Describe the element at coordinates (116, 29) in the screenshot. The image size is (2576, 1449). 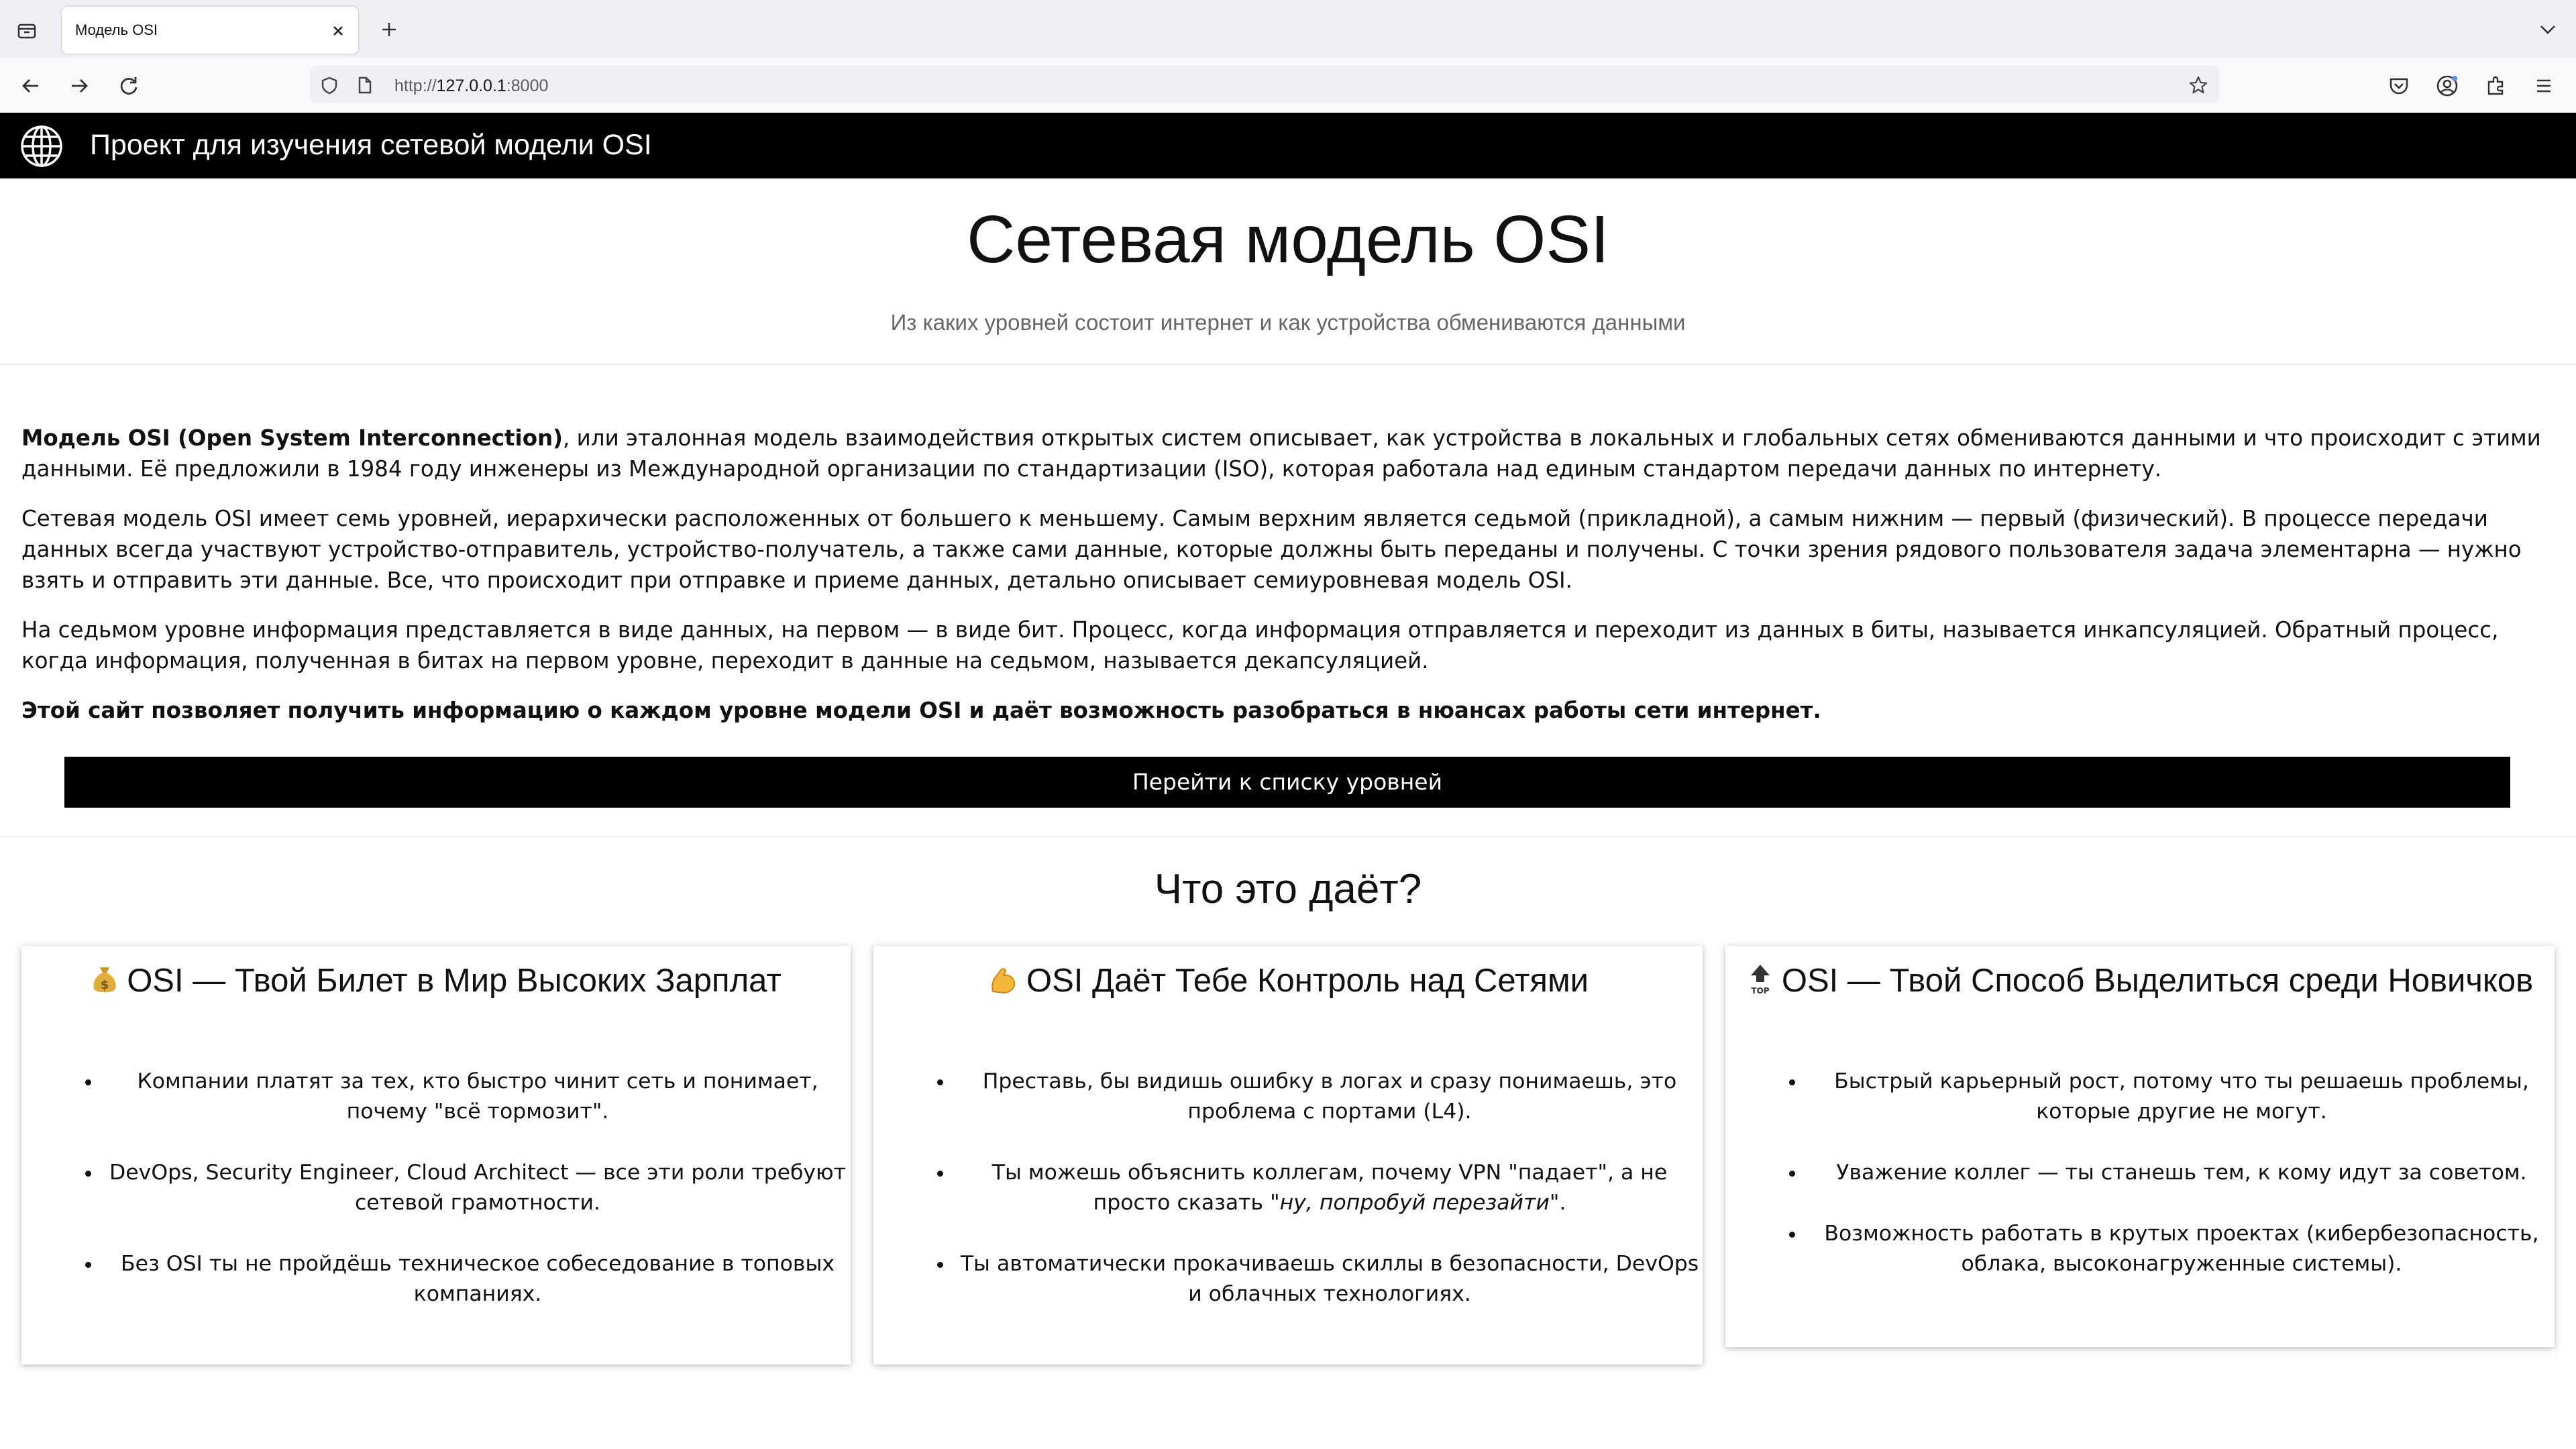
I see `tab-title: Модель OSI` at that location.